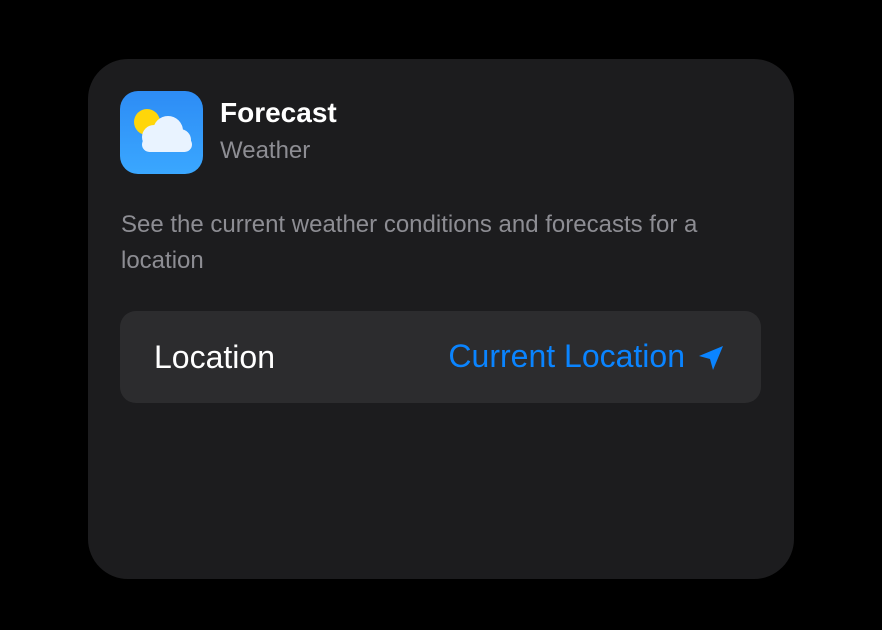 Image resolution: width=882 pixels, height=630 pixels. What do you see at coordinates (566, 356) in the screenshot?
I see `location-value-text: Current Location` at bounding box center [566, 356].